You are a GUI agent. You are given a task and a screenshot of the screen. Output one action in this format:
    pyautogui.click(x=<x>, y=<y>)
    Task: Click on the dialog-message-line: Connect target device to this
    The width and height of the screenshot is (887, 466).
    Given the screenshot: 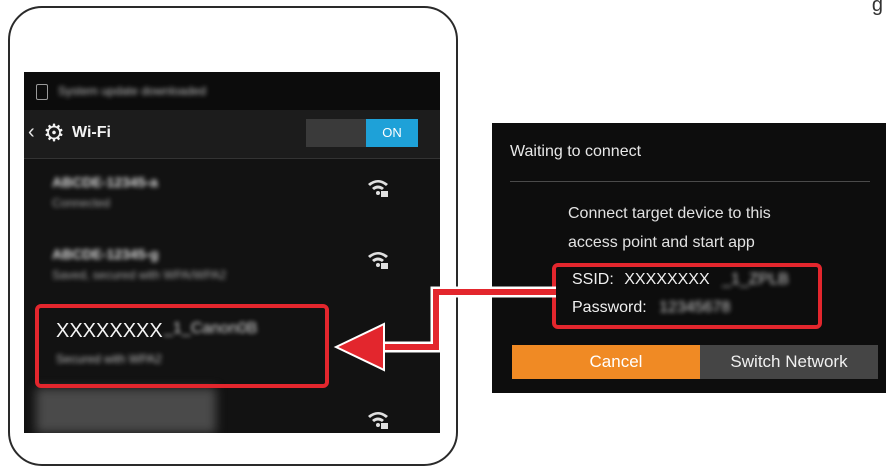 What is the action you would take?
    pyautogui.click(x=669, y=213)
    